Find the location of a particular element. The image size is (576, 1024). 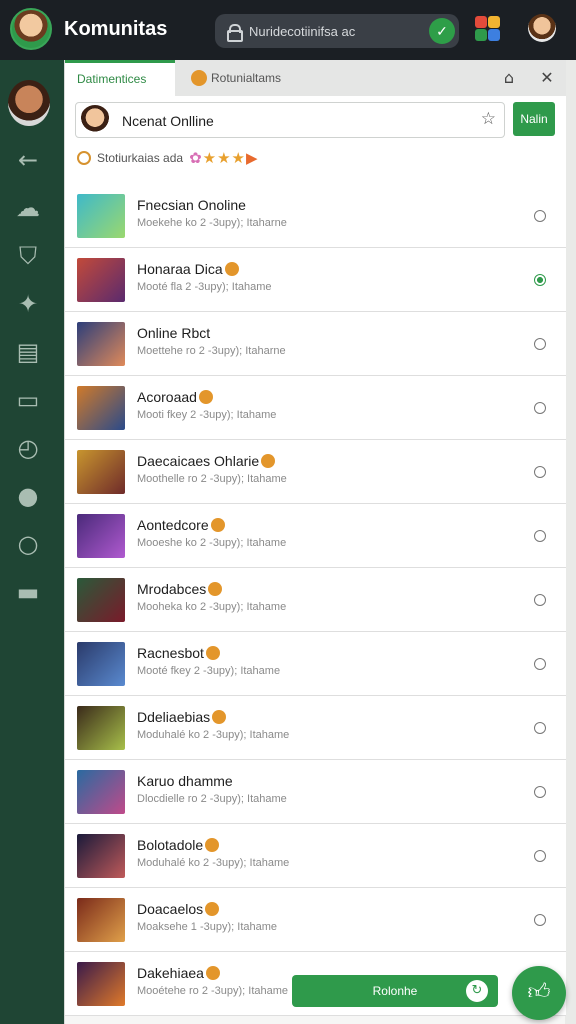

item-title-text: Doacaelos is located at coordinates (170, 909).